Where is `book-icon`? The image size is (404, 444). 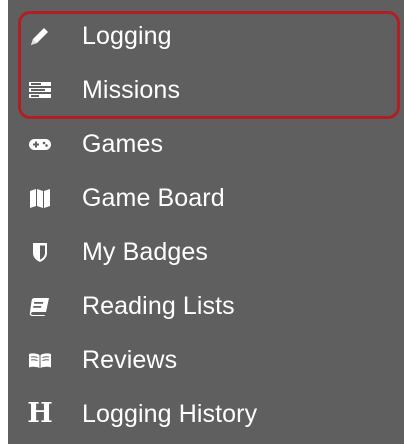 book-icon is located at coordinates (40, 306).